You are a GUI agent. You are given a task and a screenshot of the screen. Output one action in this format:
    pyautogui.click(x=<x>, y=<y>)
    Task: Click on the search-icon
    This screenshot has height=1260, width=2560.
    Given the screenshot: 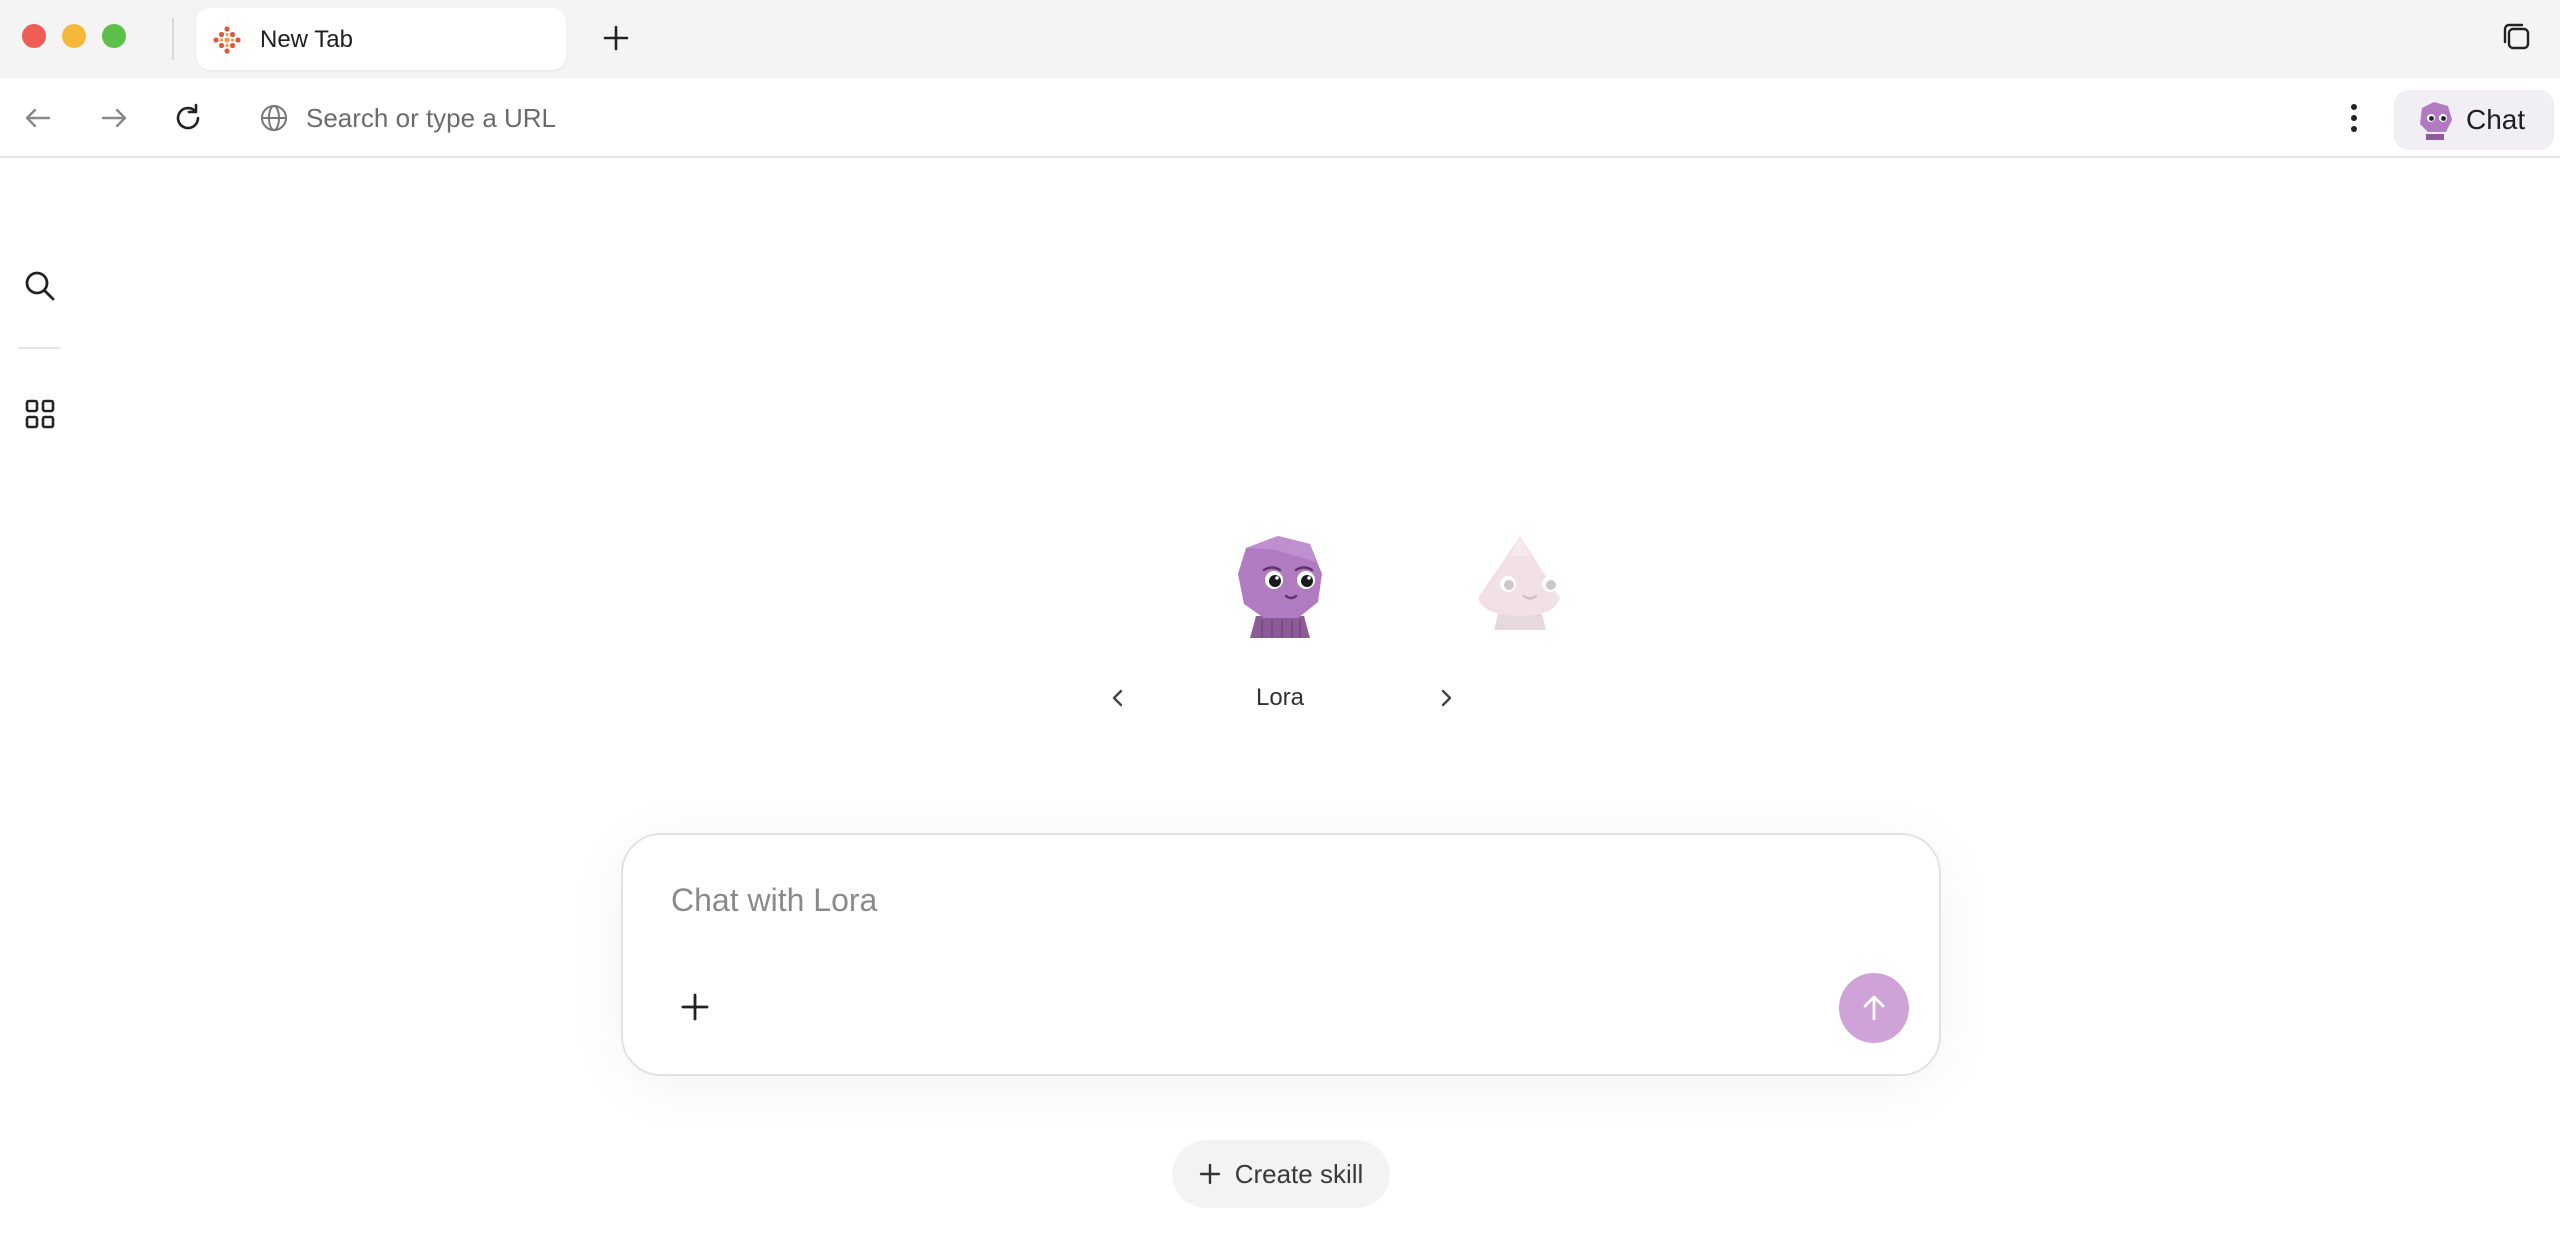 What is the action you would take?
    pyautogui.click(x=40, y=286)
    